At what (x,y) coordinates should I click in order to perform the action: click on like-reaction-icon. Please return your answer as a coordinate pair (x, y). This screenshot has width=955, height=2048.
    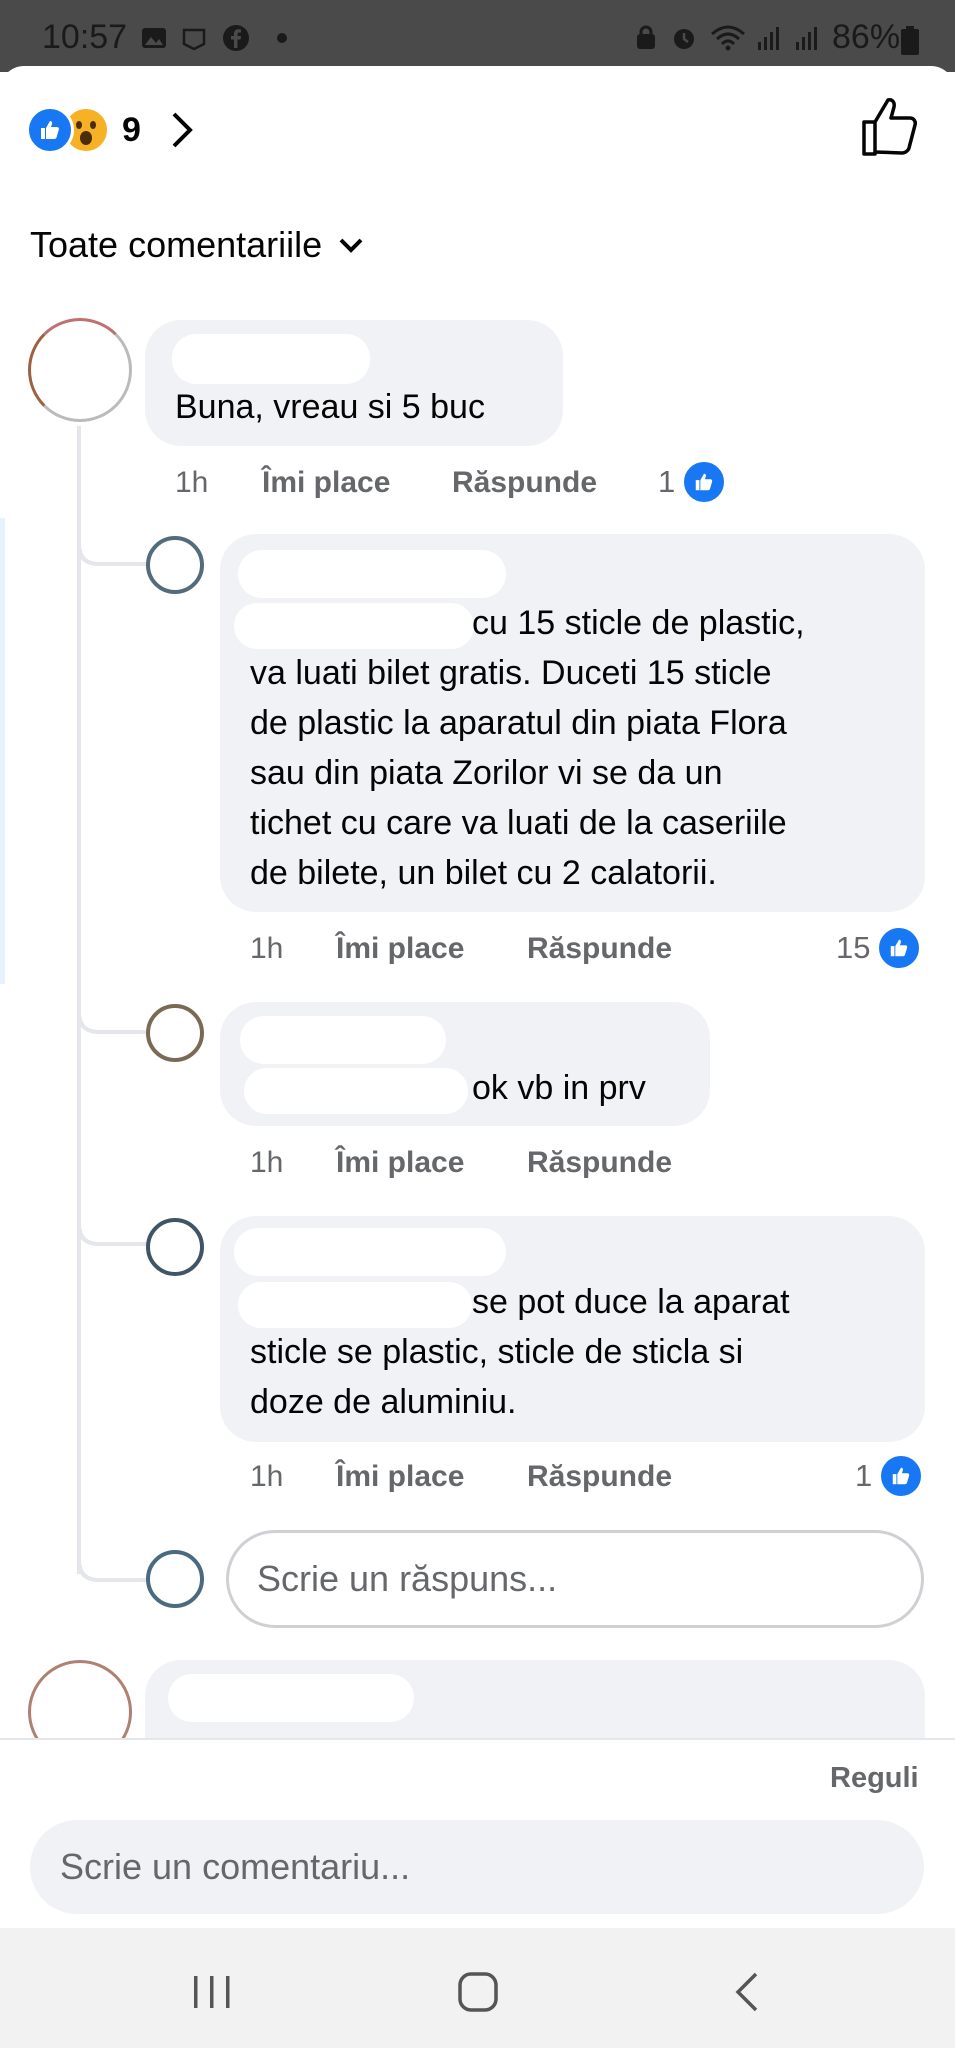
    Looking at the image, I should click on (50, 130).